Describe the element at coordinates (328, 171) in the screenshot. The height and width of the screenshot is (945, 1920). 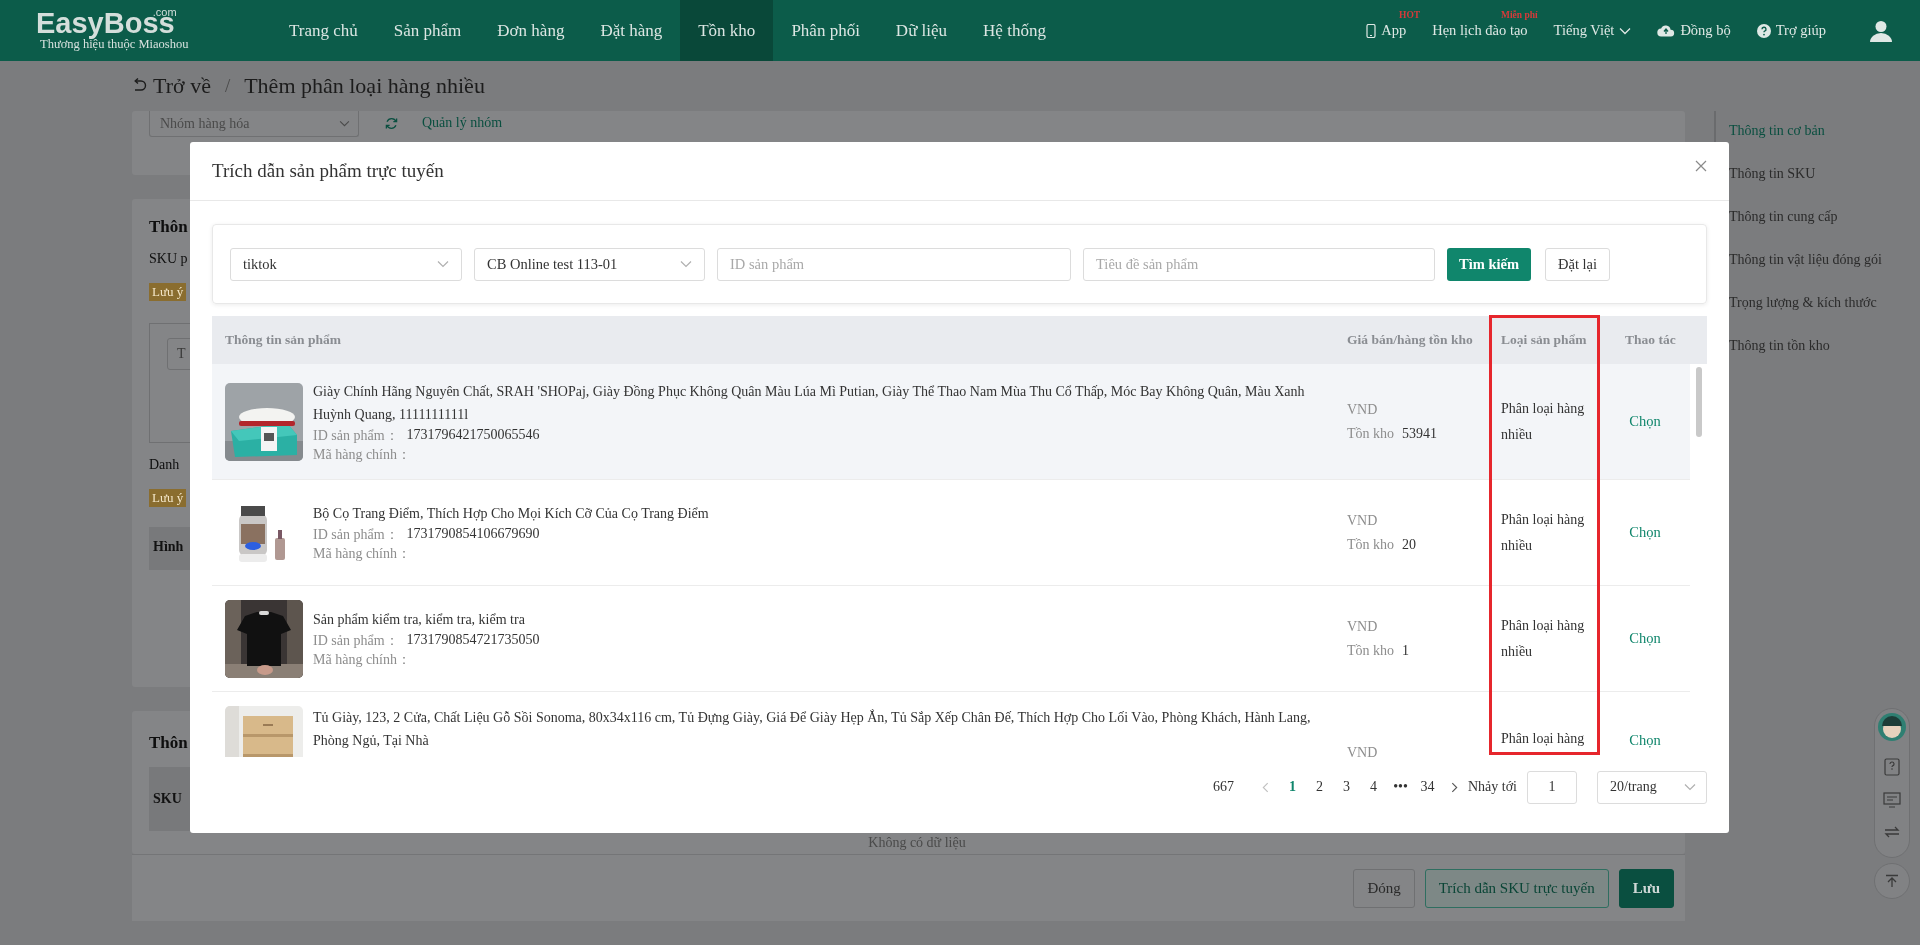
I see `dialog-title: Trích dẫn sản phẩm trực tuyến` at that location.